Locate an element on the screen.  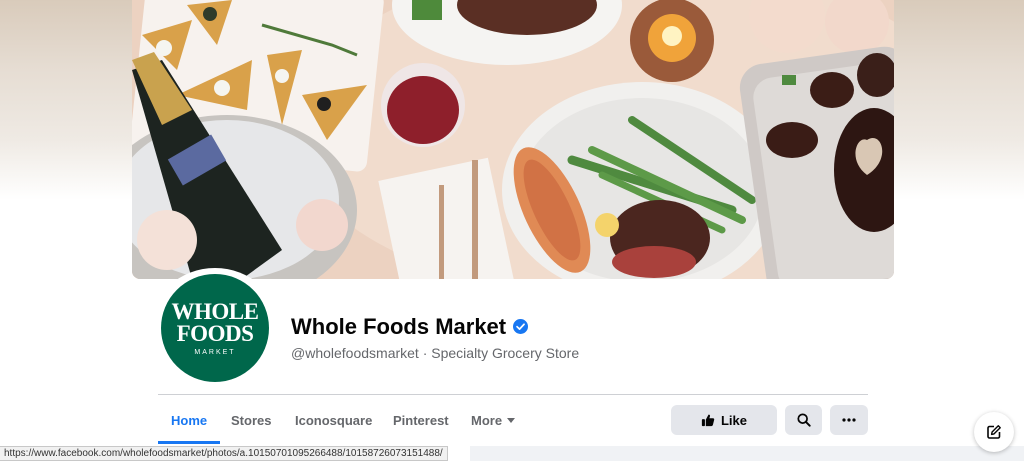
ellipsis-icon is located at coordinates (849, 420).